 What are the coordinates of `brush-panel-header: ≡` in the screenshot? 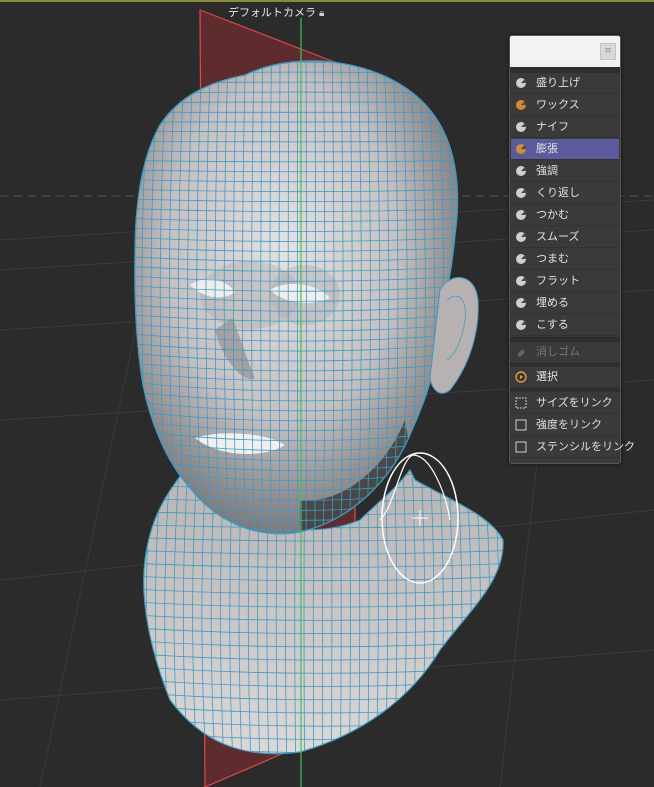 It's located at (565, 51).